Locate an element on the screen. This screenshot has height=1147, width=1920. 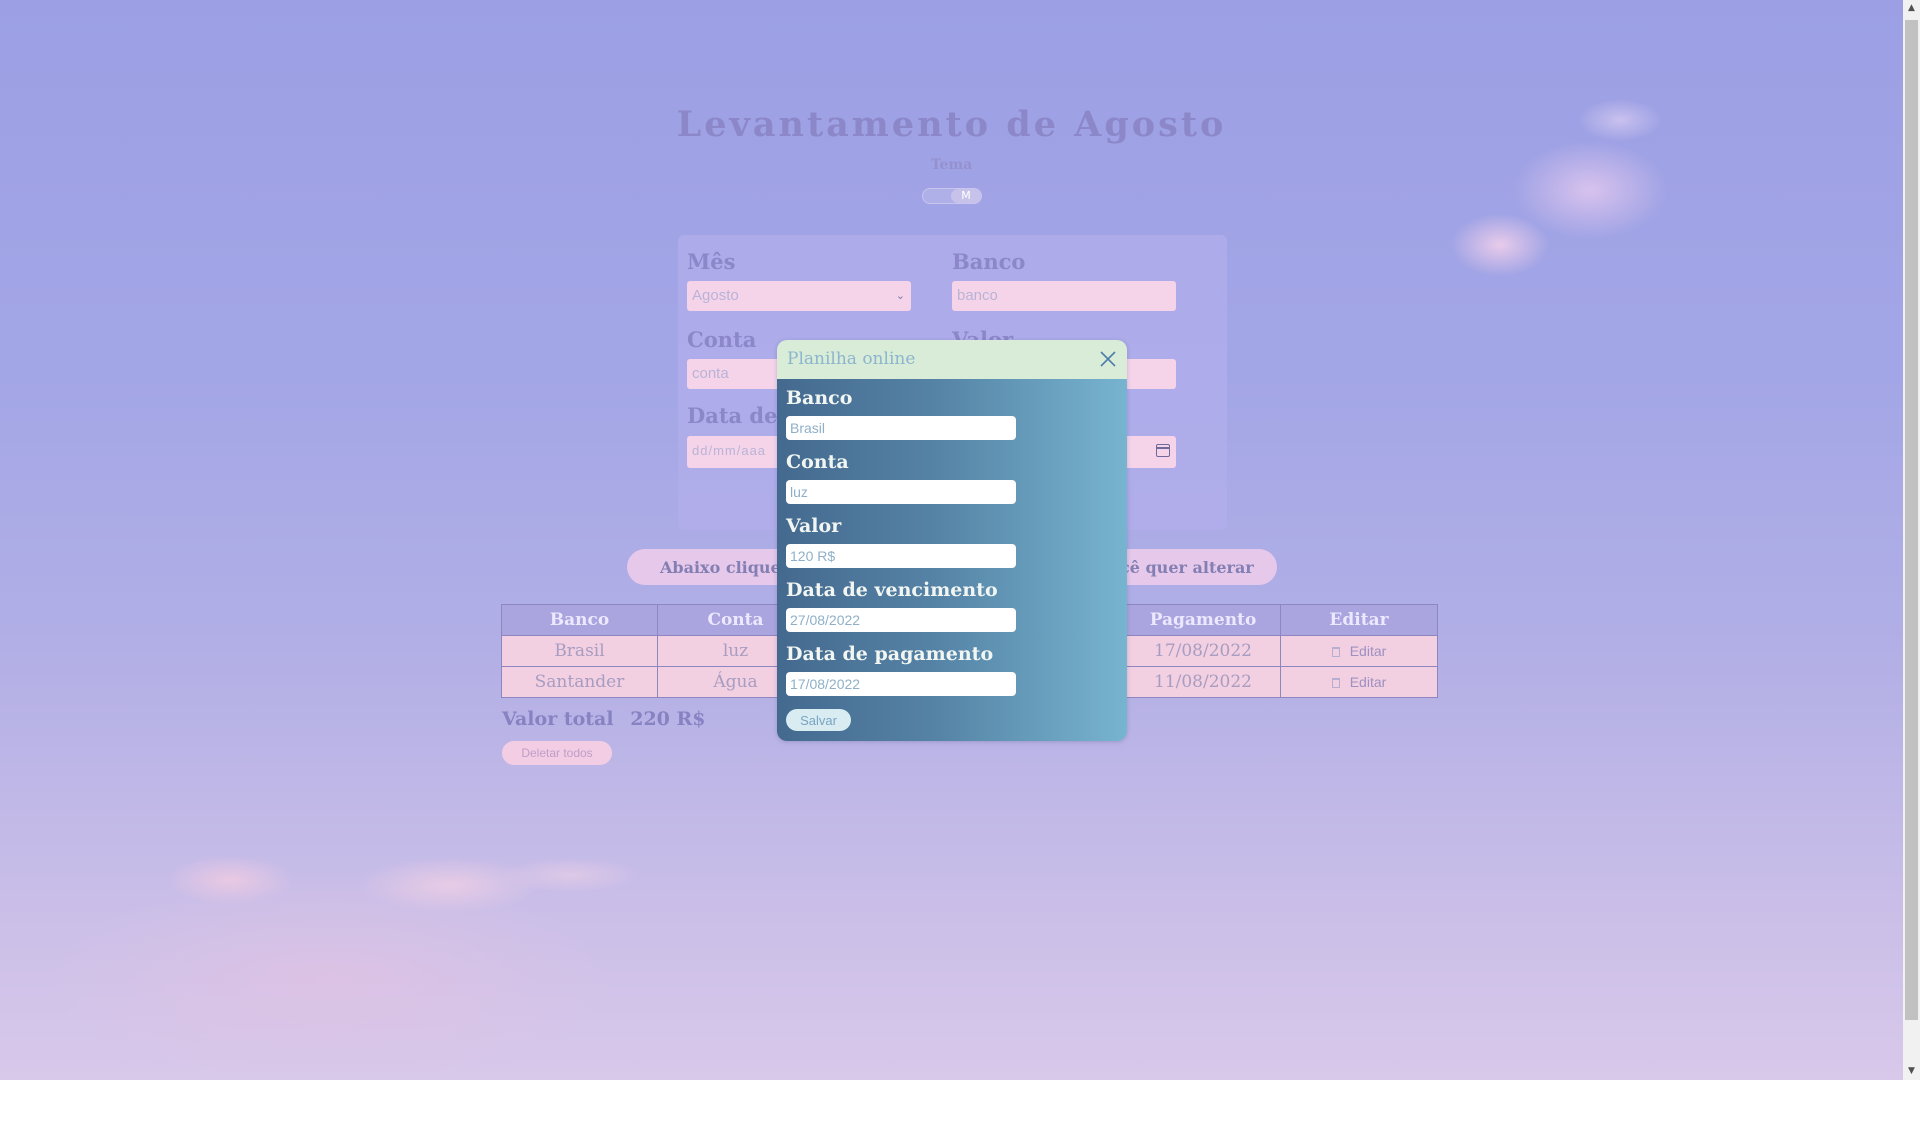
modal-bank-input: Brasil is located at coordinates (901, 428).